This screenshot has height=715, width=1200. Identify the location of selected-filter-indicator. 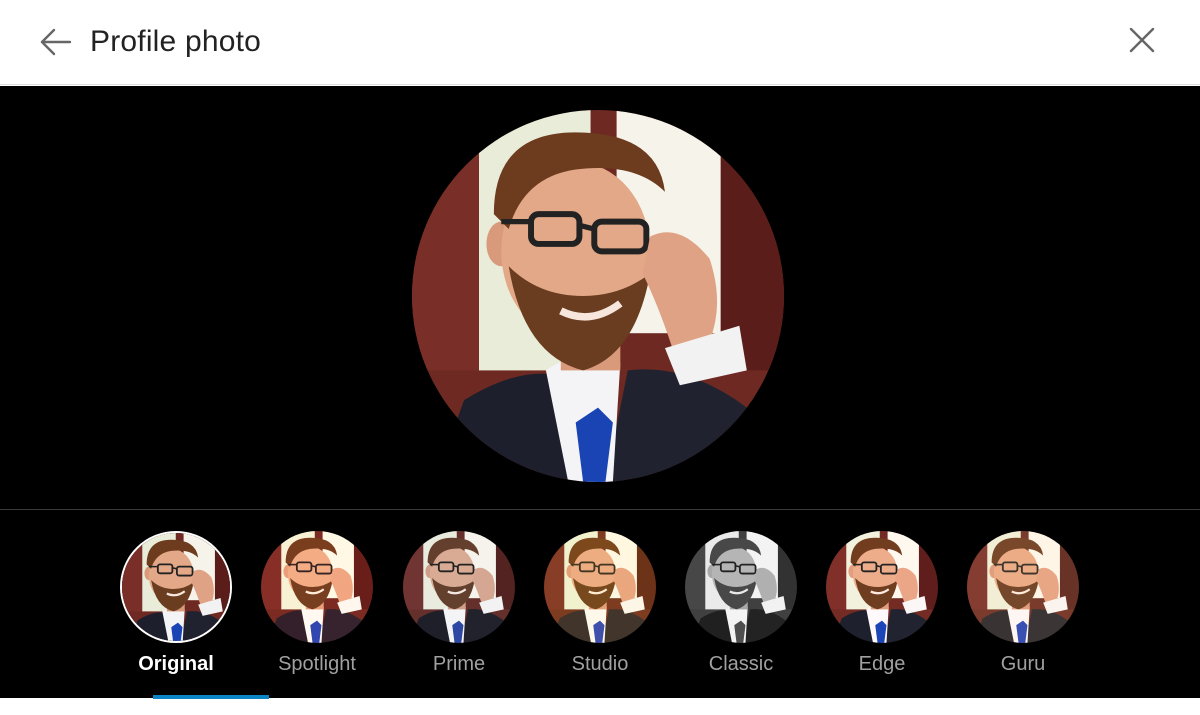
(211, 697).